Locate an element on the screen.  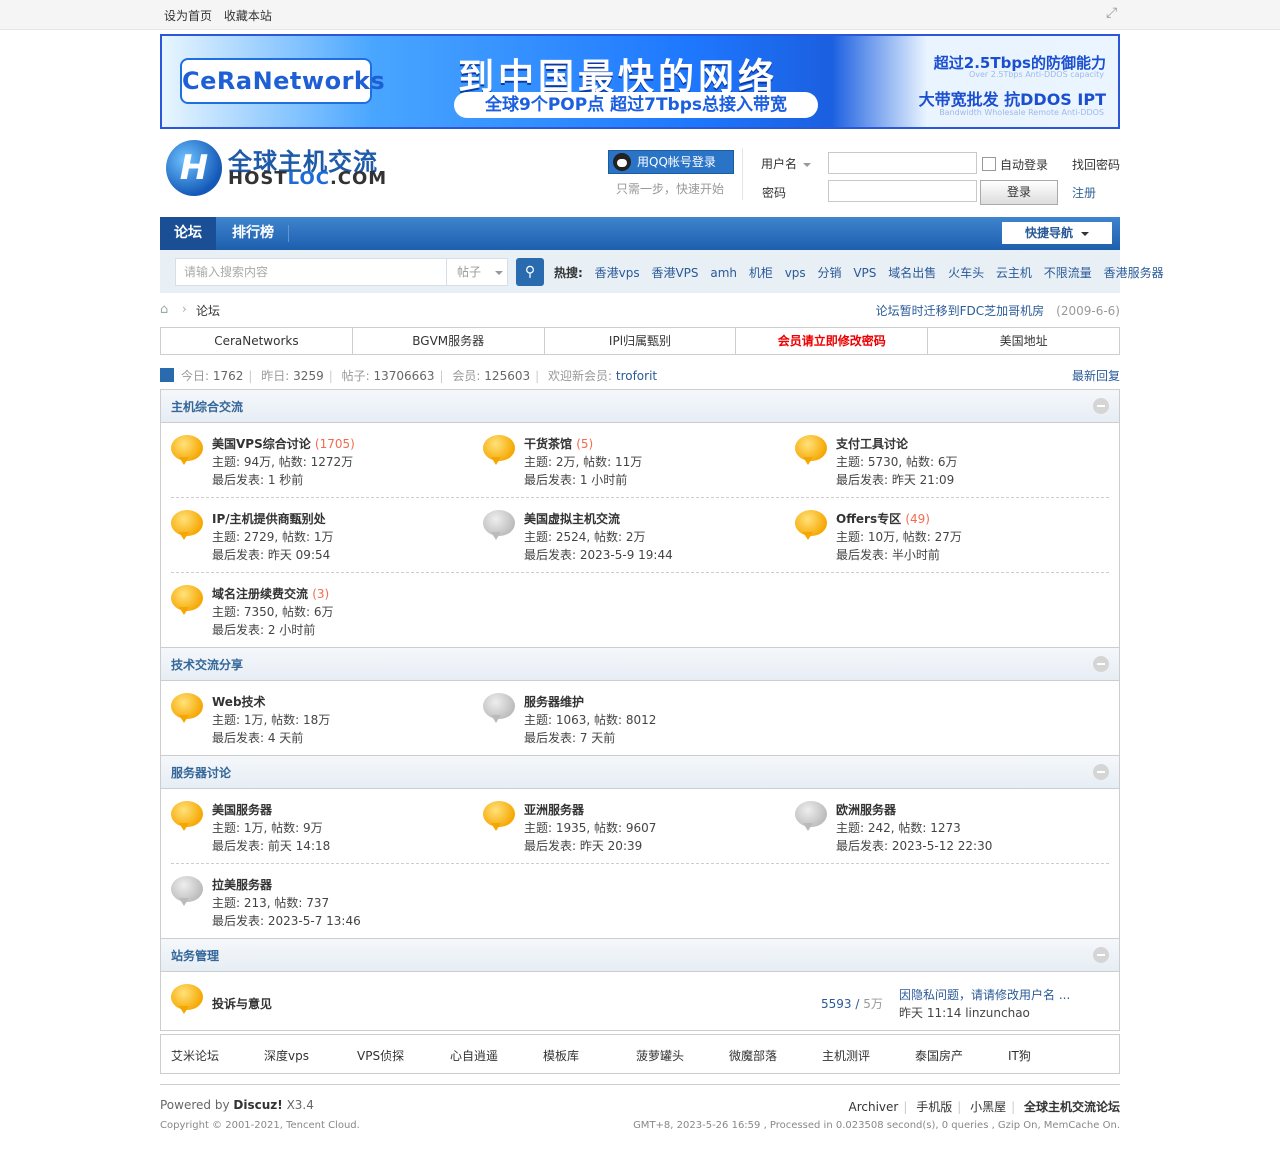
archiver-link: Archiver is located at coordinates (873, 1107).